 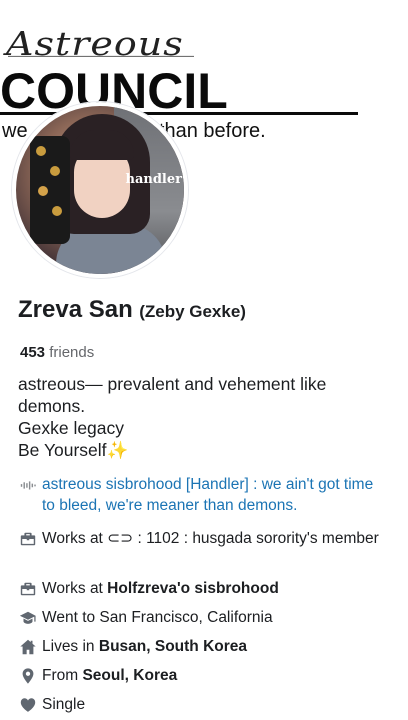 I want to click on avatar-sign-text: handler, so click(x=153, y=179).